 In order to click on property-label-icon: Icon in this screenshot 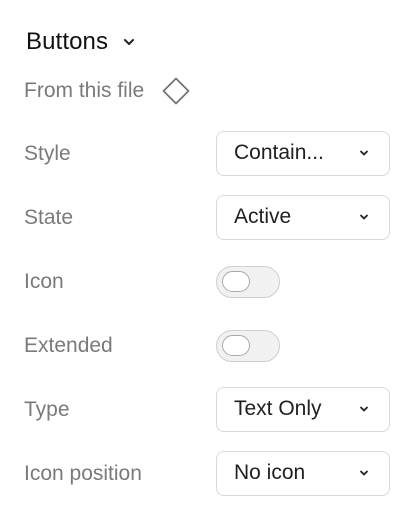, I will do `click(44, 281)`.